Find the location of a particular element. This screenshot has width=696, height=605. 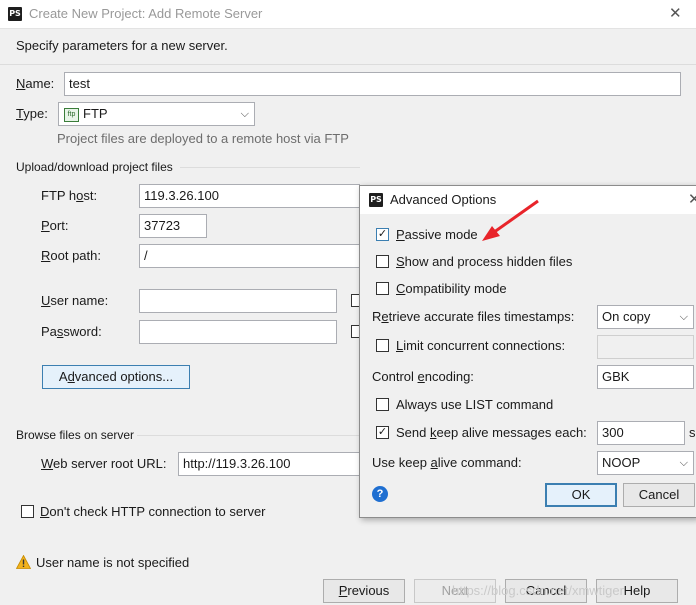

limit-connections-checkbox is located at coordinates (382, 345).